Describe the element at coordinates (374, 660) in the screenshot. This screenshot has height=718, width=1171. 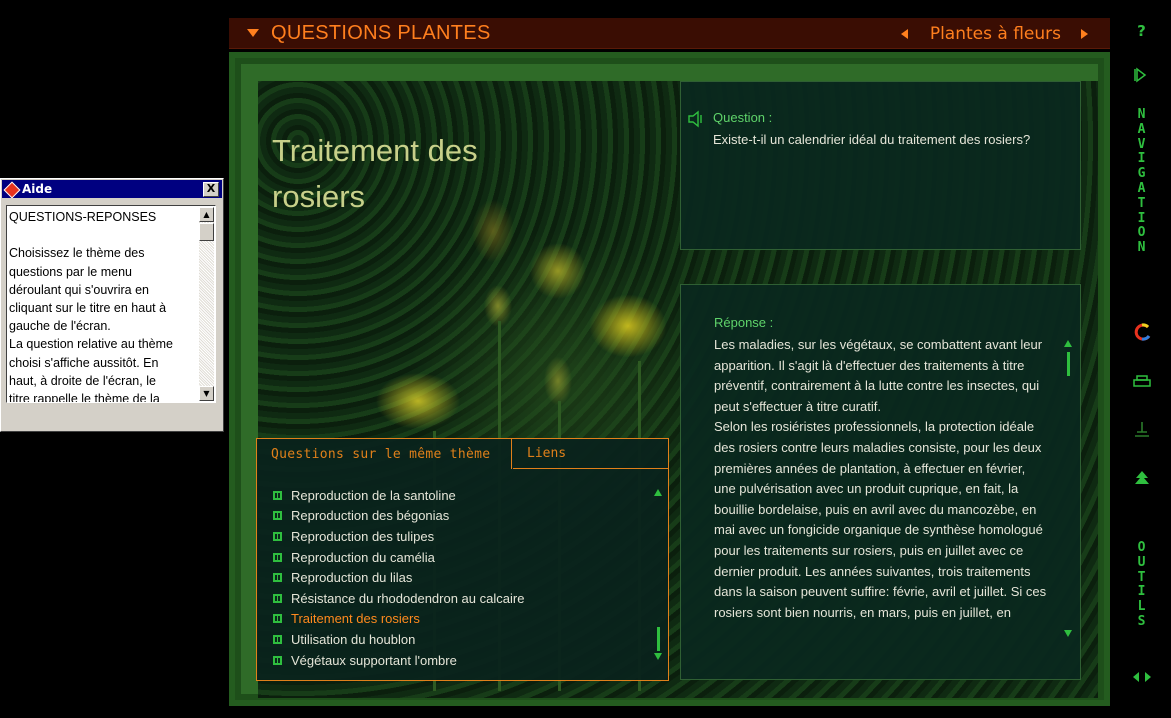
I see `related-question-label: Végétaux supportant l'ombre` at that location.